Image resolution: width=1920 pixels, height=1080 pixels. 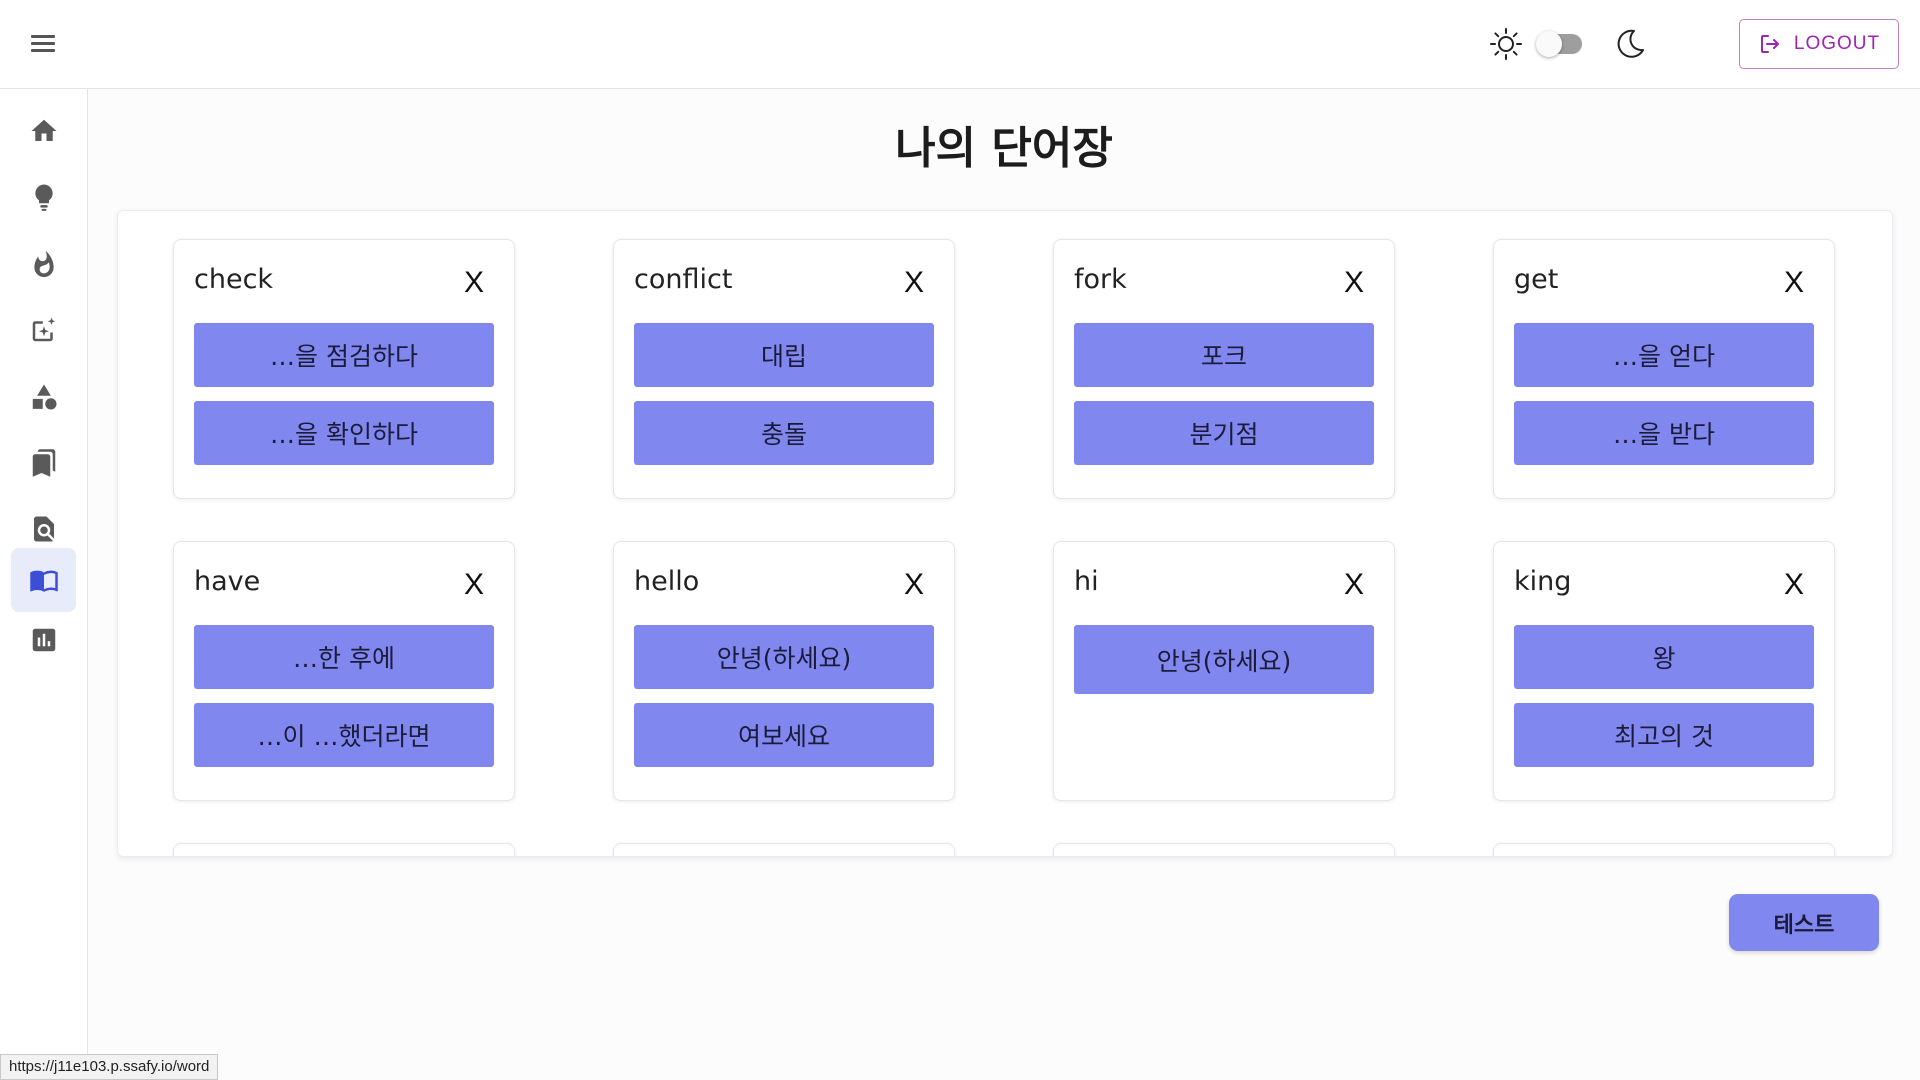 I want to click on sidebar-item-create, so click(x=43, y=330).